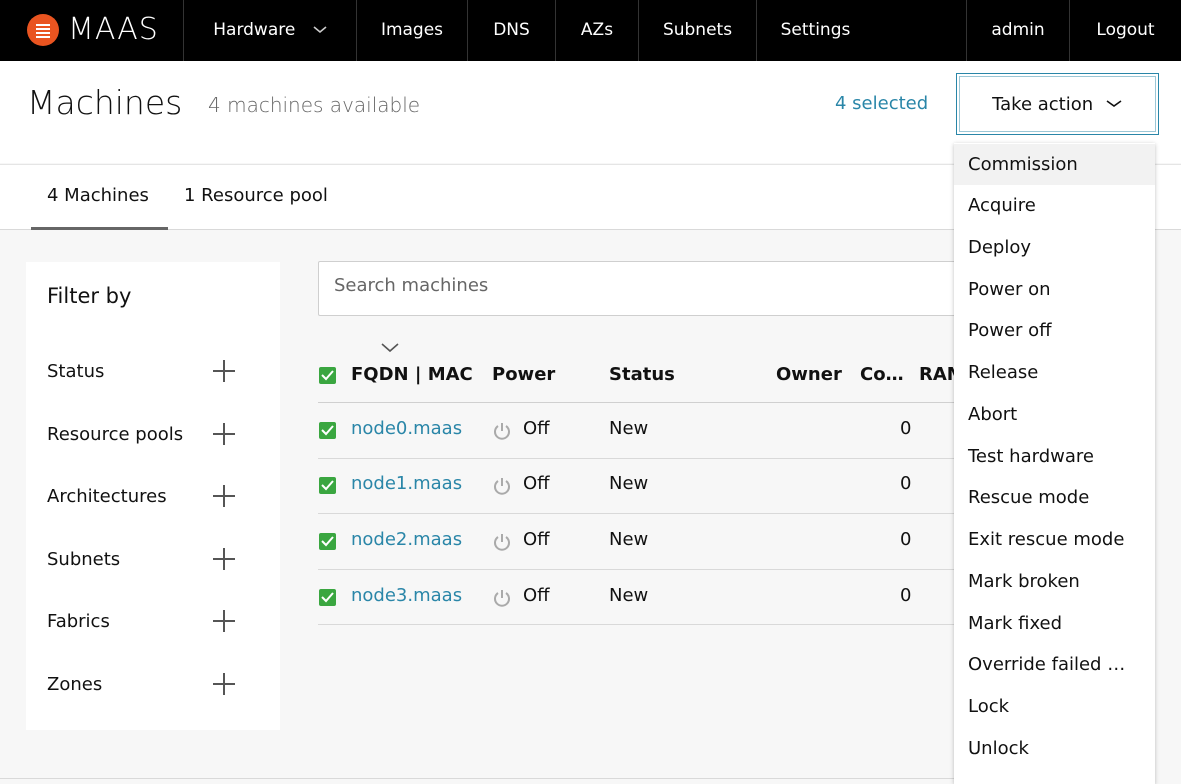 The width and height of the screenshot is (1181, 784). What do you see at coordinates (113, 29) in the screenshot?
I see `brand-name: MAAS` at bounding box center [113, 29].